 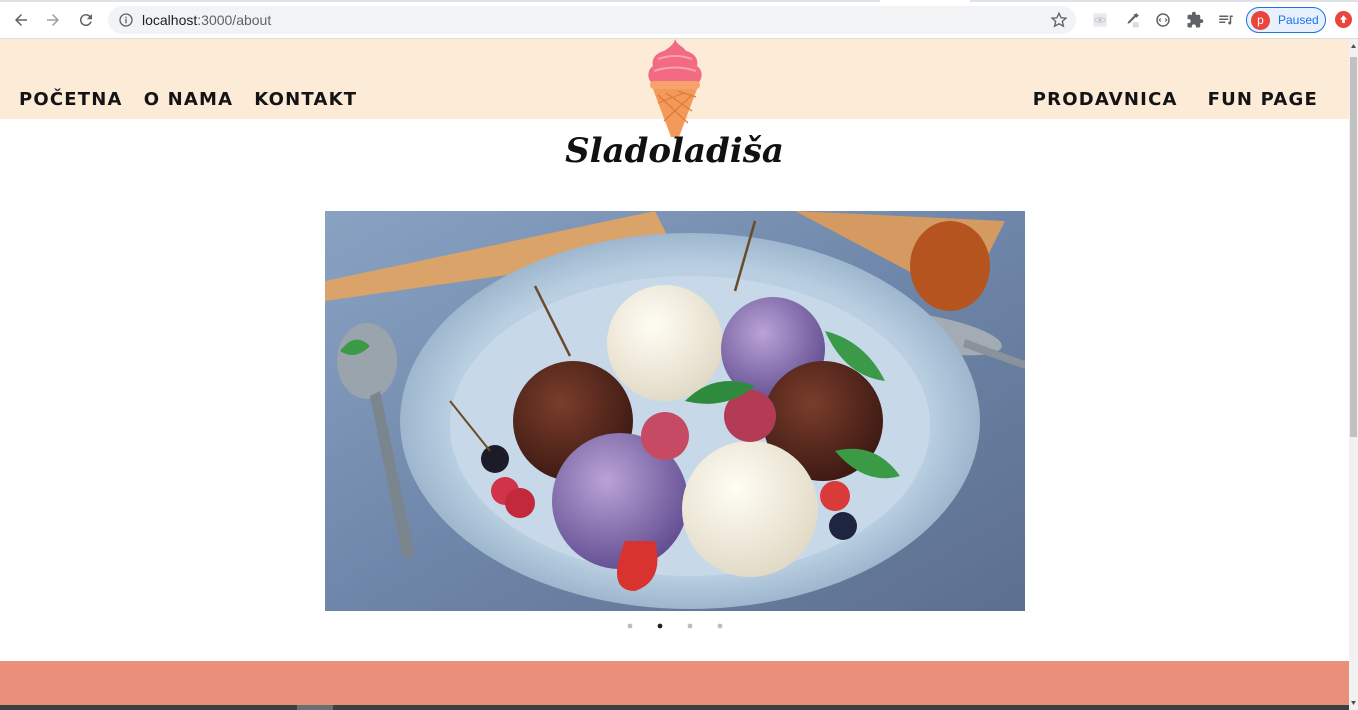 What do you see at coordinates (1353, 247) in the screenshot?
I see `scrollbar-thumb` at bounding box center [1353, 247].